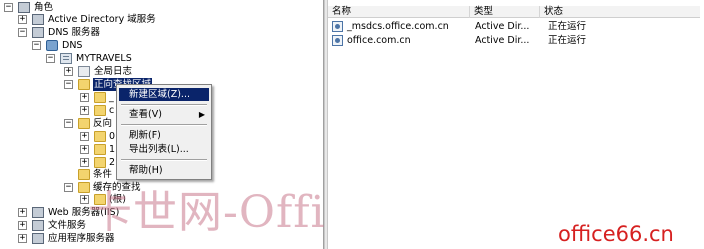  Describe the element at coordinates (112, 136) in the screenshot. I see `tree-label: 0` at that location.